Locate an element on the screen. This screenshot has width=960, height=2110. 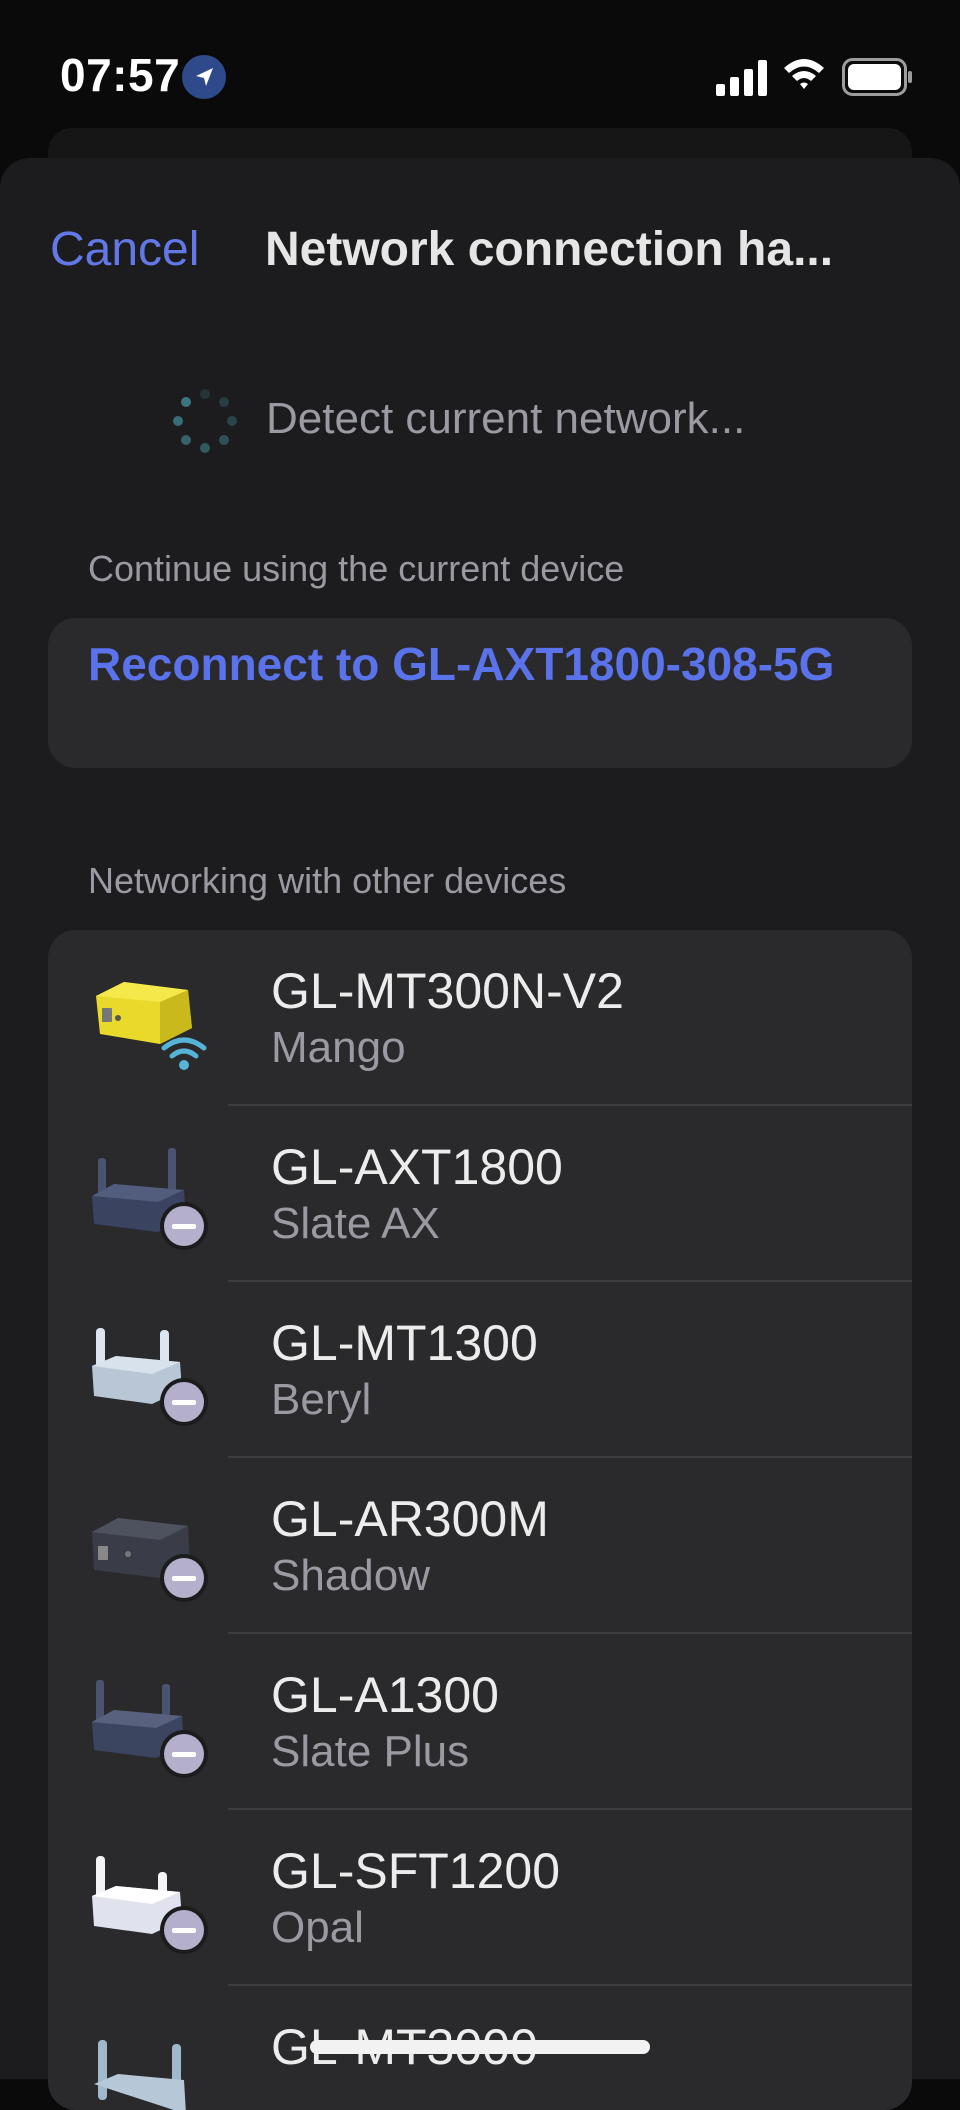
device-row-slate-ax: GL-AXT1800 Slate AX is located at coordinates (480, 1194).